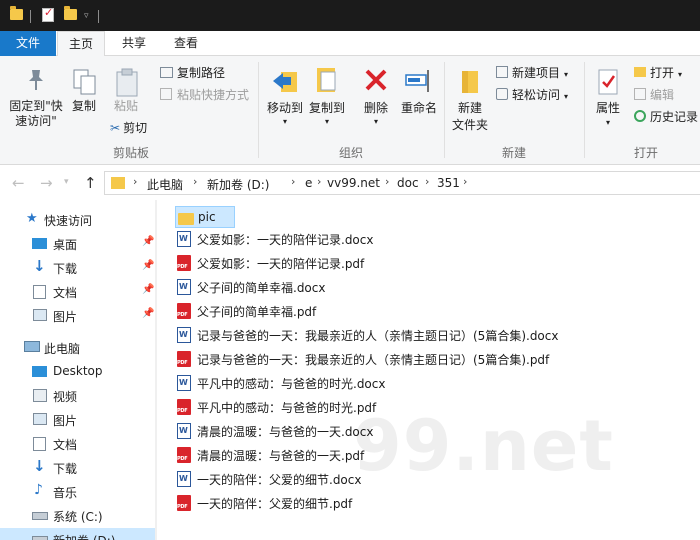  I want to click on computer-icon, so click(32, 346).